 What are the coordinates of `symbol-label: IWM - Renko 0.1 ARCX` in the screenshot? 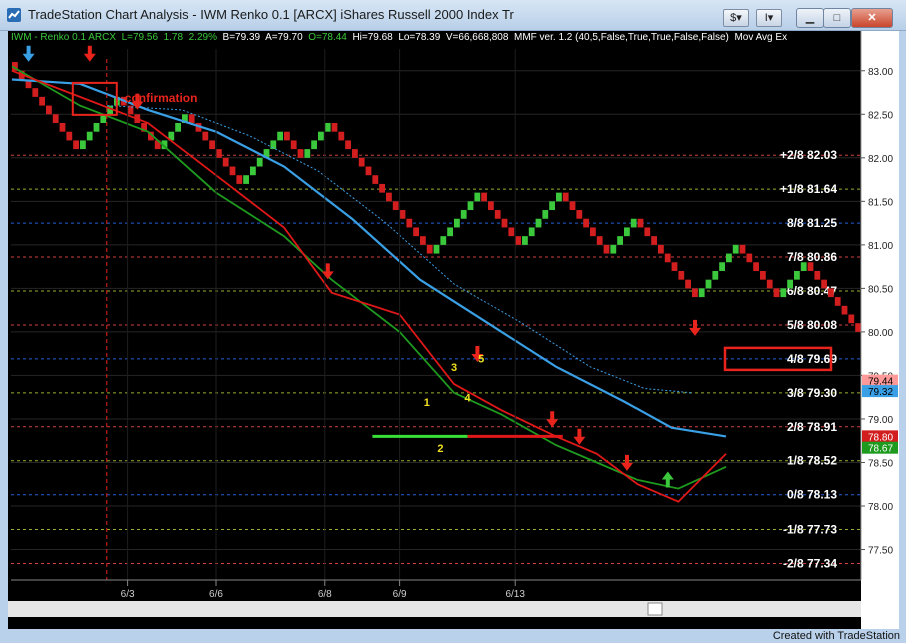 It's located at (64, 37).